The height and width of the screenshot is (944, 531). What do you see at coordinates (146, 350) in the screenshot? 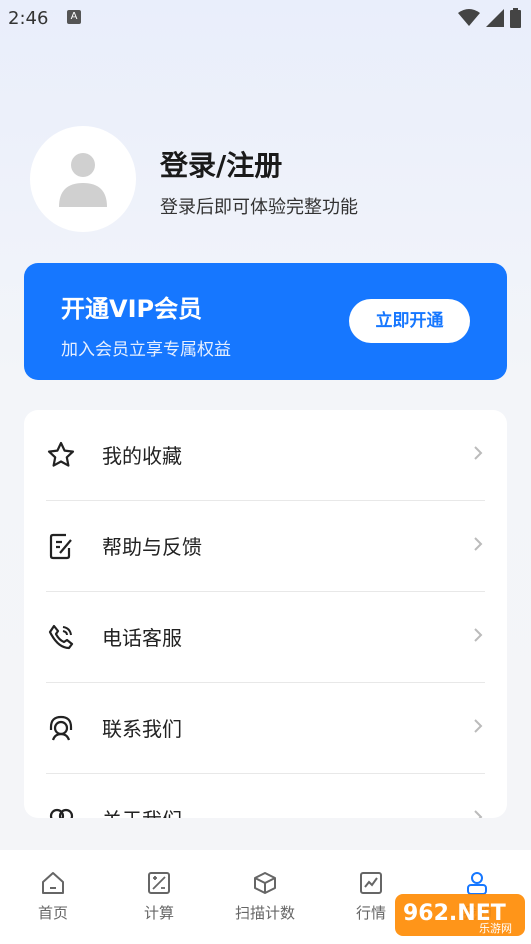
I see `vip-subtitle: 加入会员立享专属权益` at bounding box center [146, 350].